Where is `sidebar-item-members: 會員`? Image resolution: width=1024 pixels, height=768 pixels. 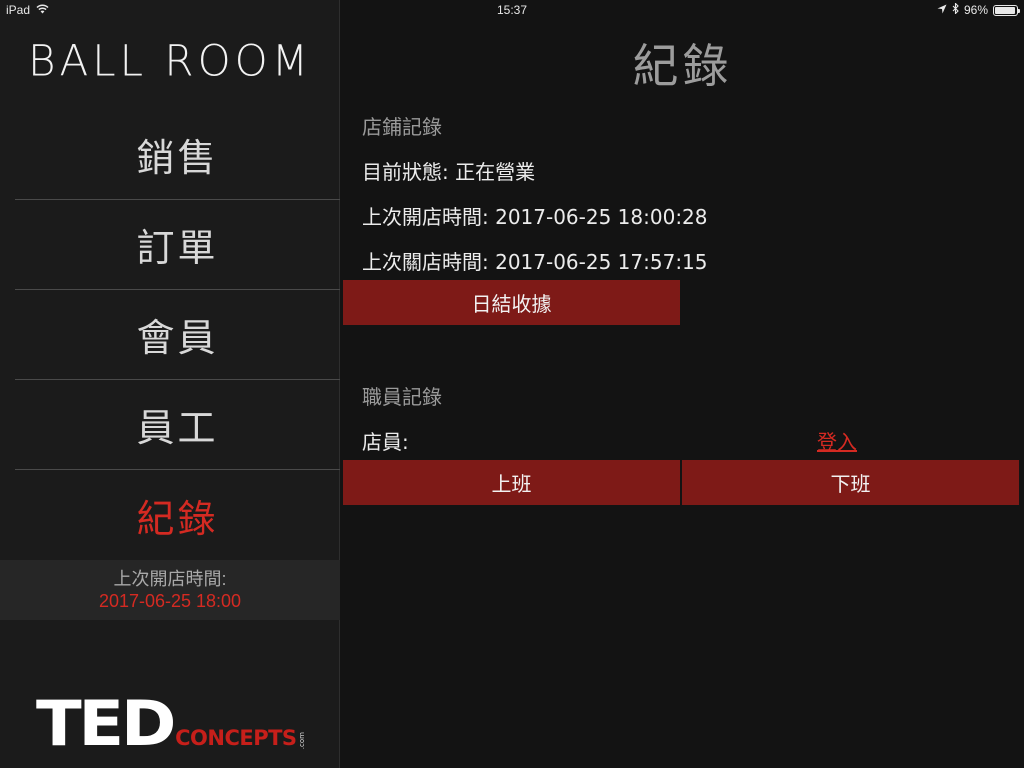 sidebar-item-members: 會員 is located at coordinates (177, 335).